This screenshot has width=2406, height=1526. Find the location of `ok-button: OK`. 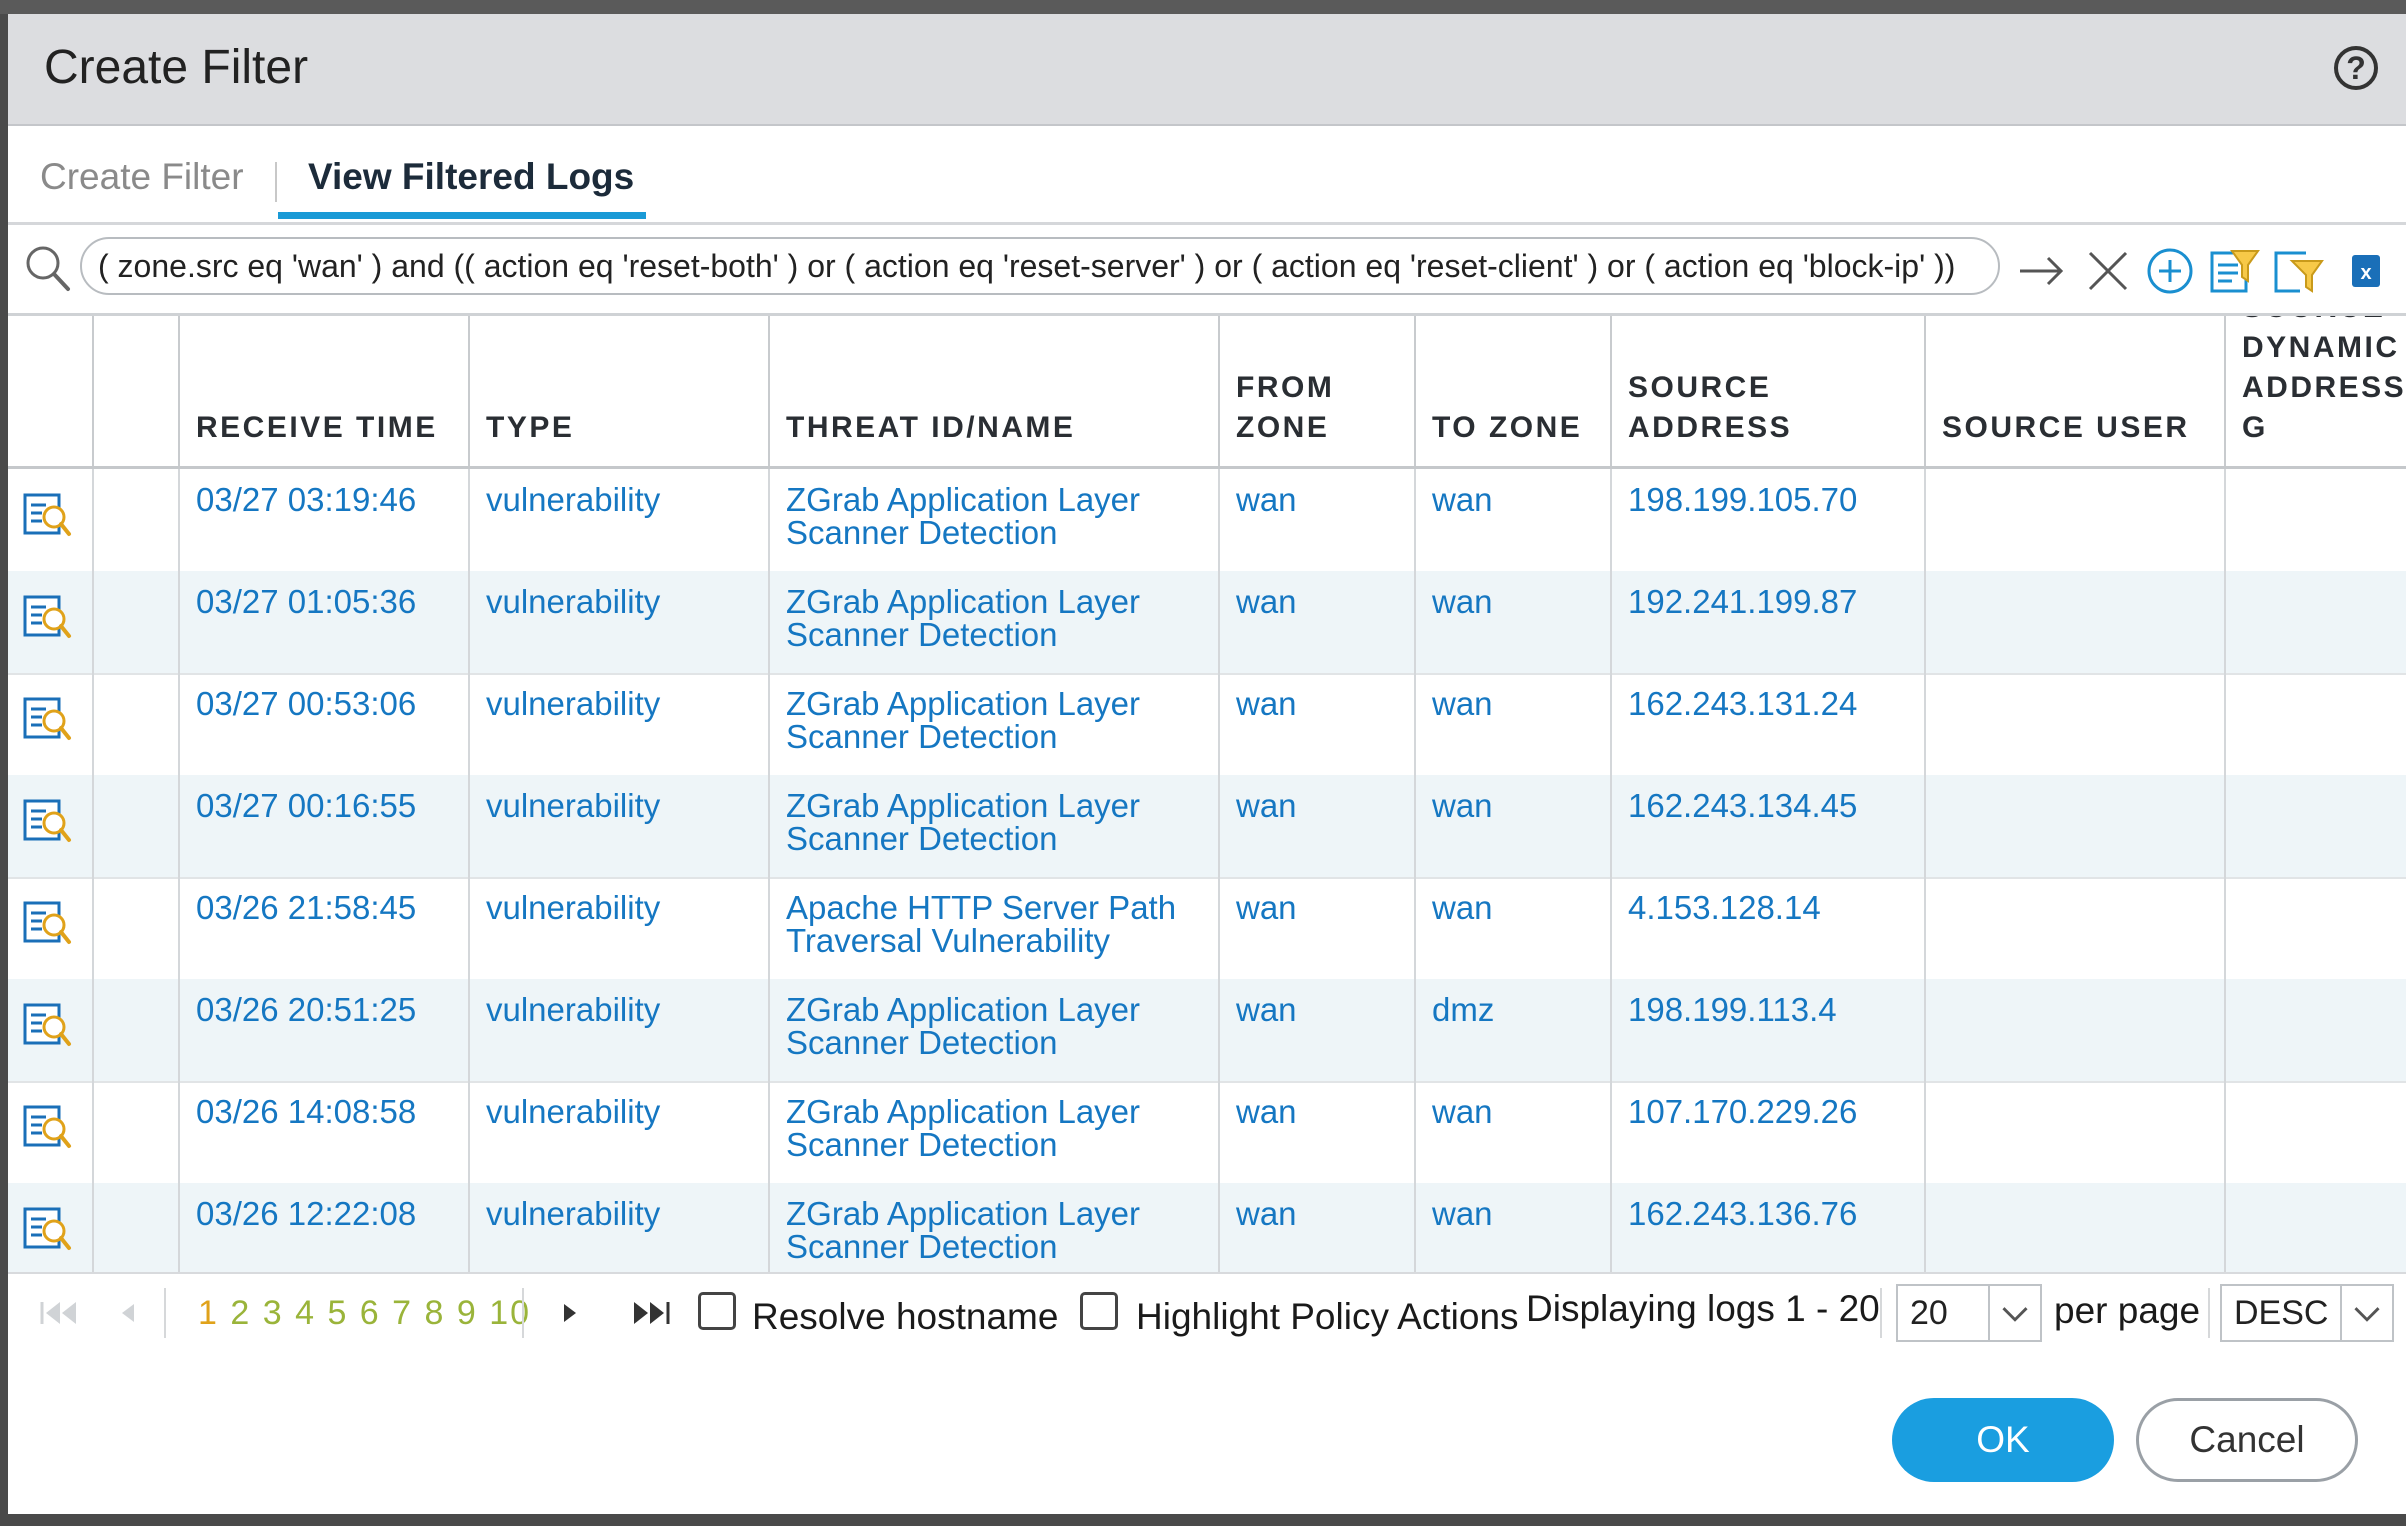

ok-button: OK is located at coordinates (2003, 1440).